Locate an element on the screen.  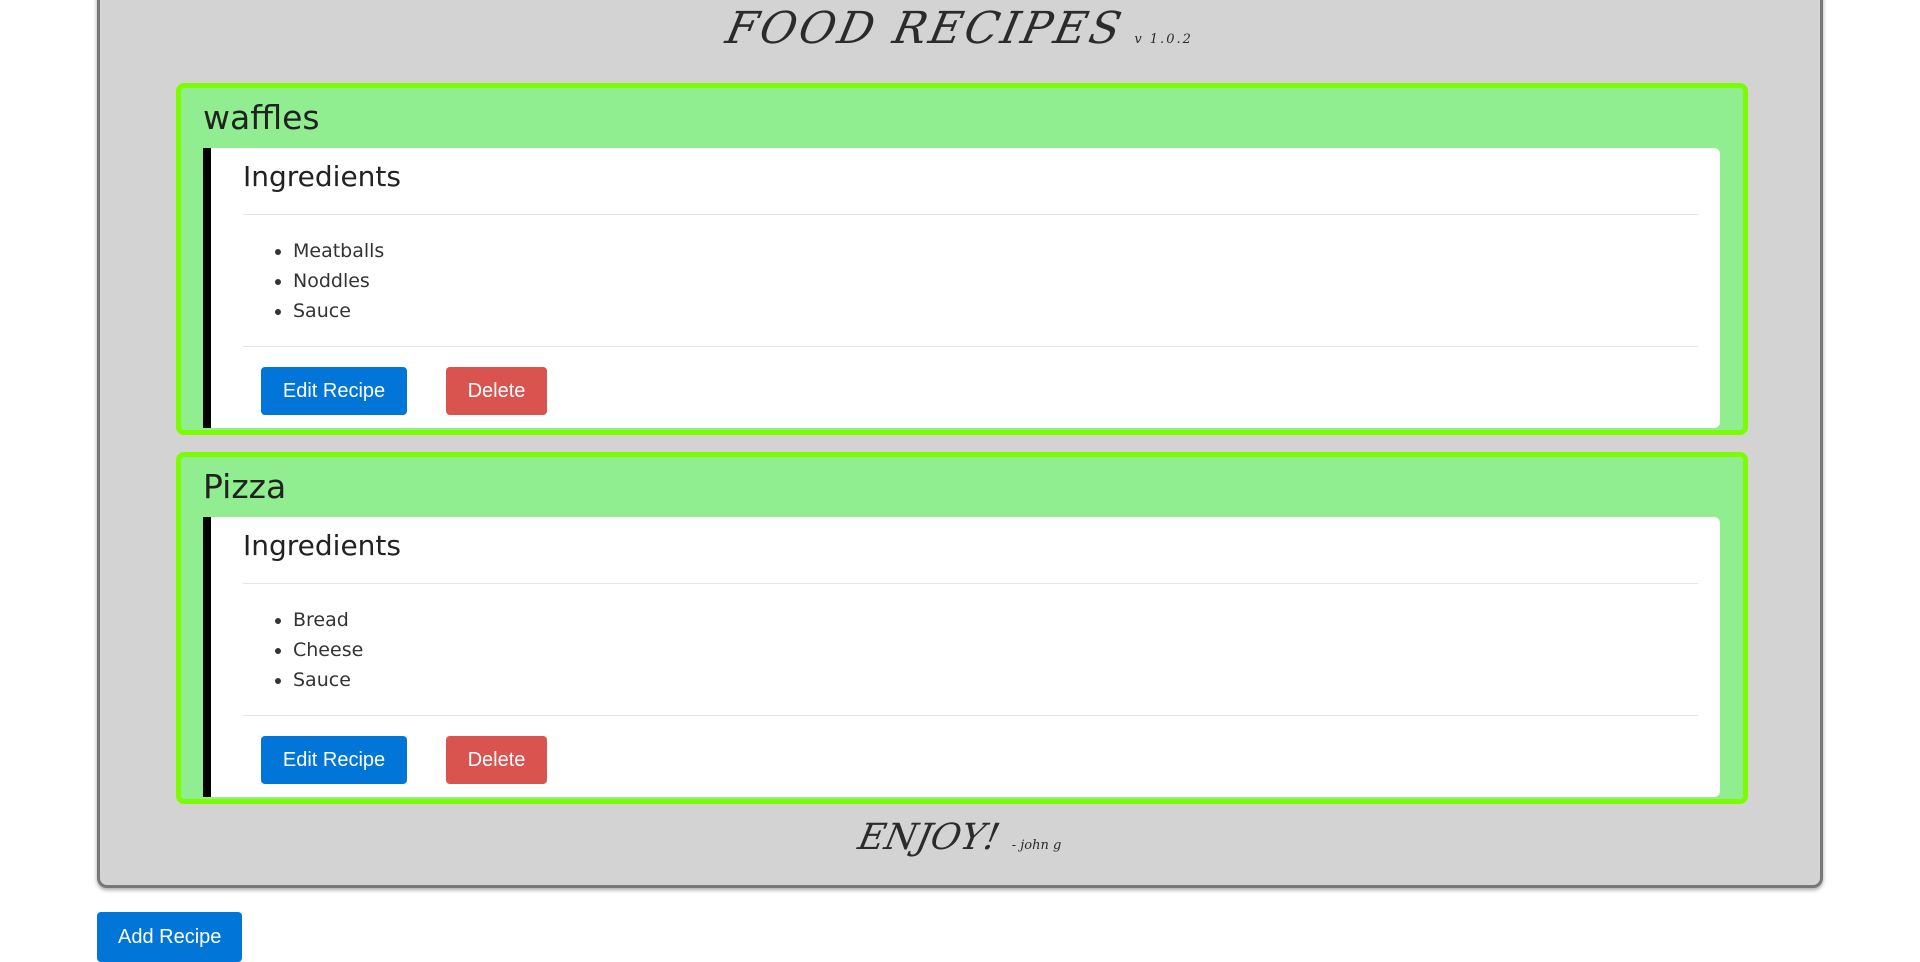
ingredient-list: Meatballs Noddles Sauce is located at coordinates (313, 281).